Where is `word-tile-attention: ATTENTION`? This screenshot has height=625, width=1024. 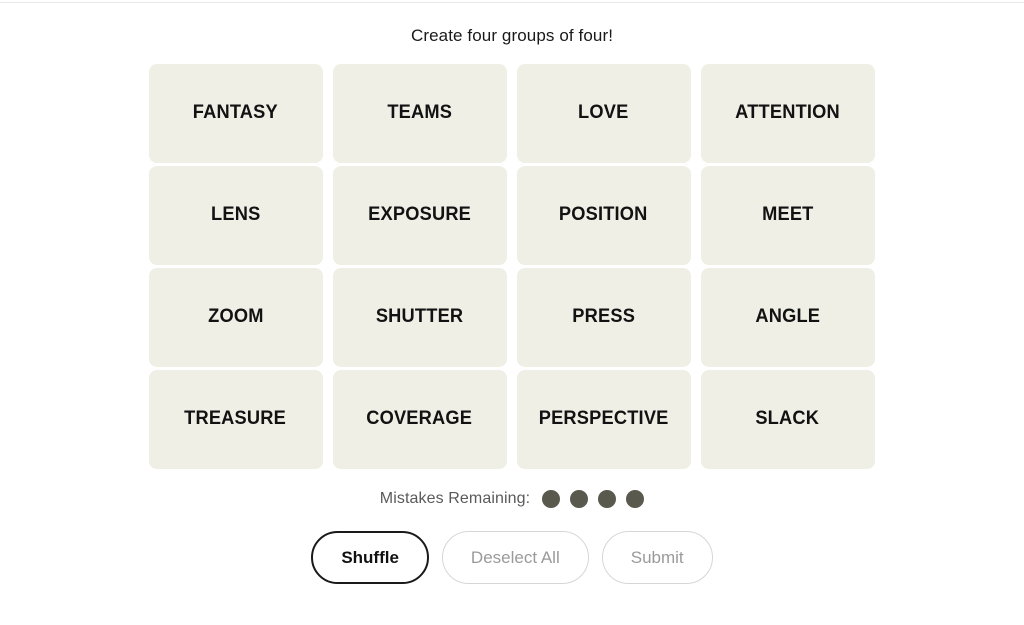 word-tile-attention: ATTENTION is located at coordinates (787, 113).